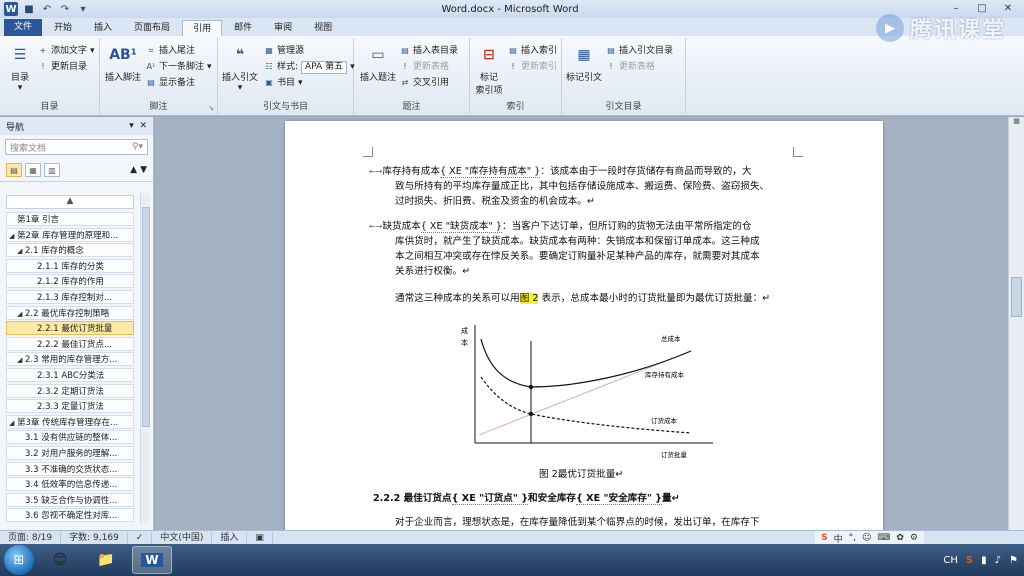 The width and height of the screenshot is (1024, 576). What do you see at coordinates (94, 537) in the screenshot?
I see `word-count: 字数: 9,169` at bounding box center [94, 537].